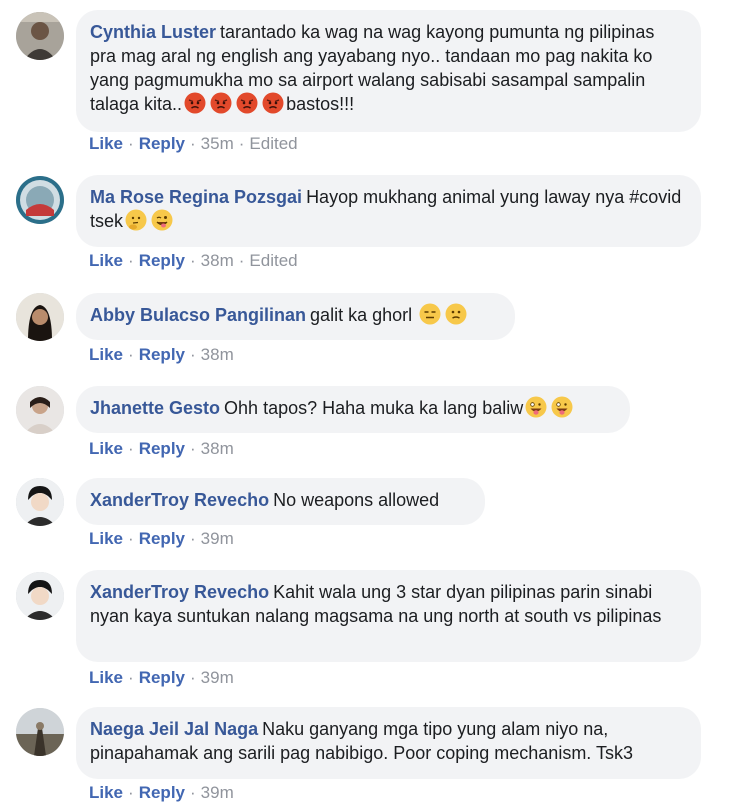  What do you see at coordinates (136, 220) in the screenshot?
I see `thinking-face-emoji` at bounding box center [136, 220].